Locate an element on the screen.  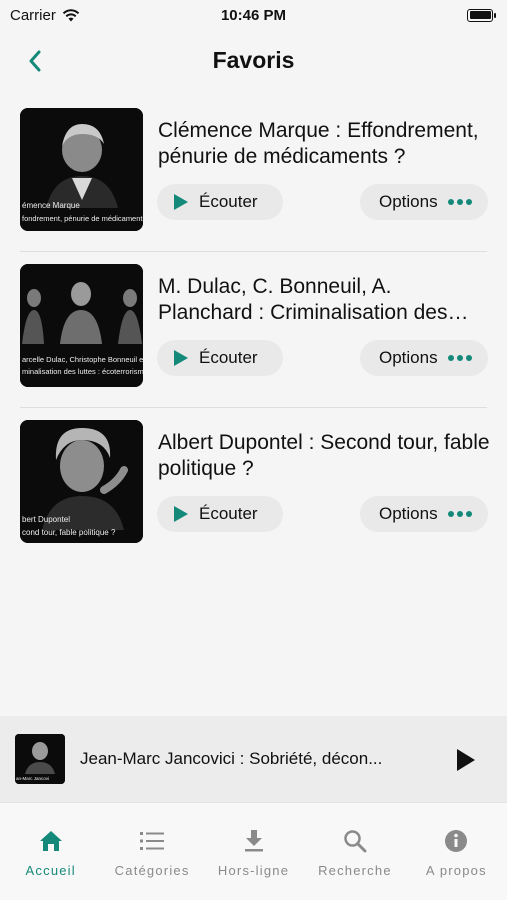
chevron-left-icon is located at coordinates (35, 61).